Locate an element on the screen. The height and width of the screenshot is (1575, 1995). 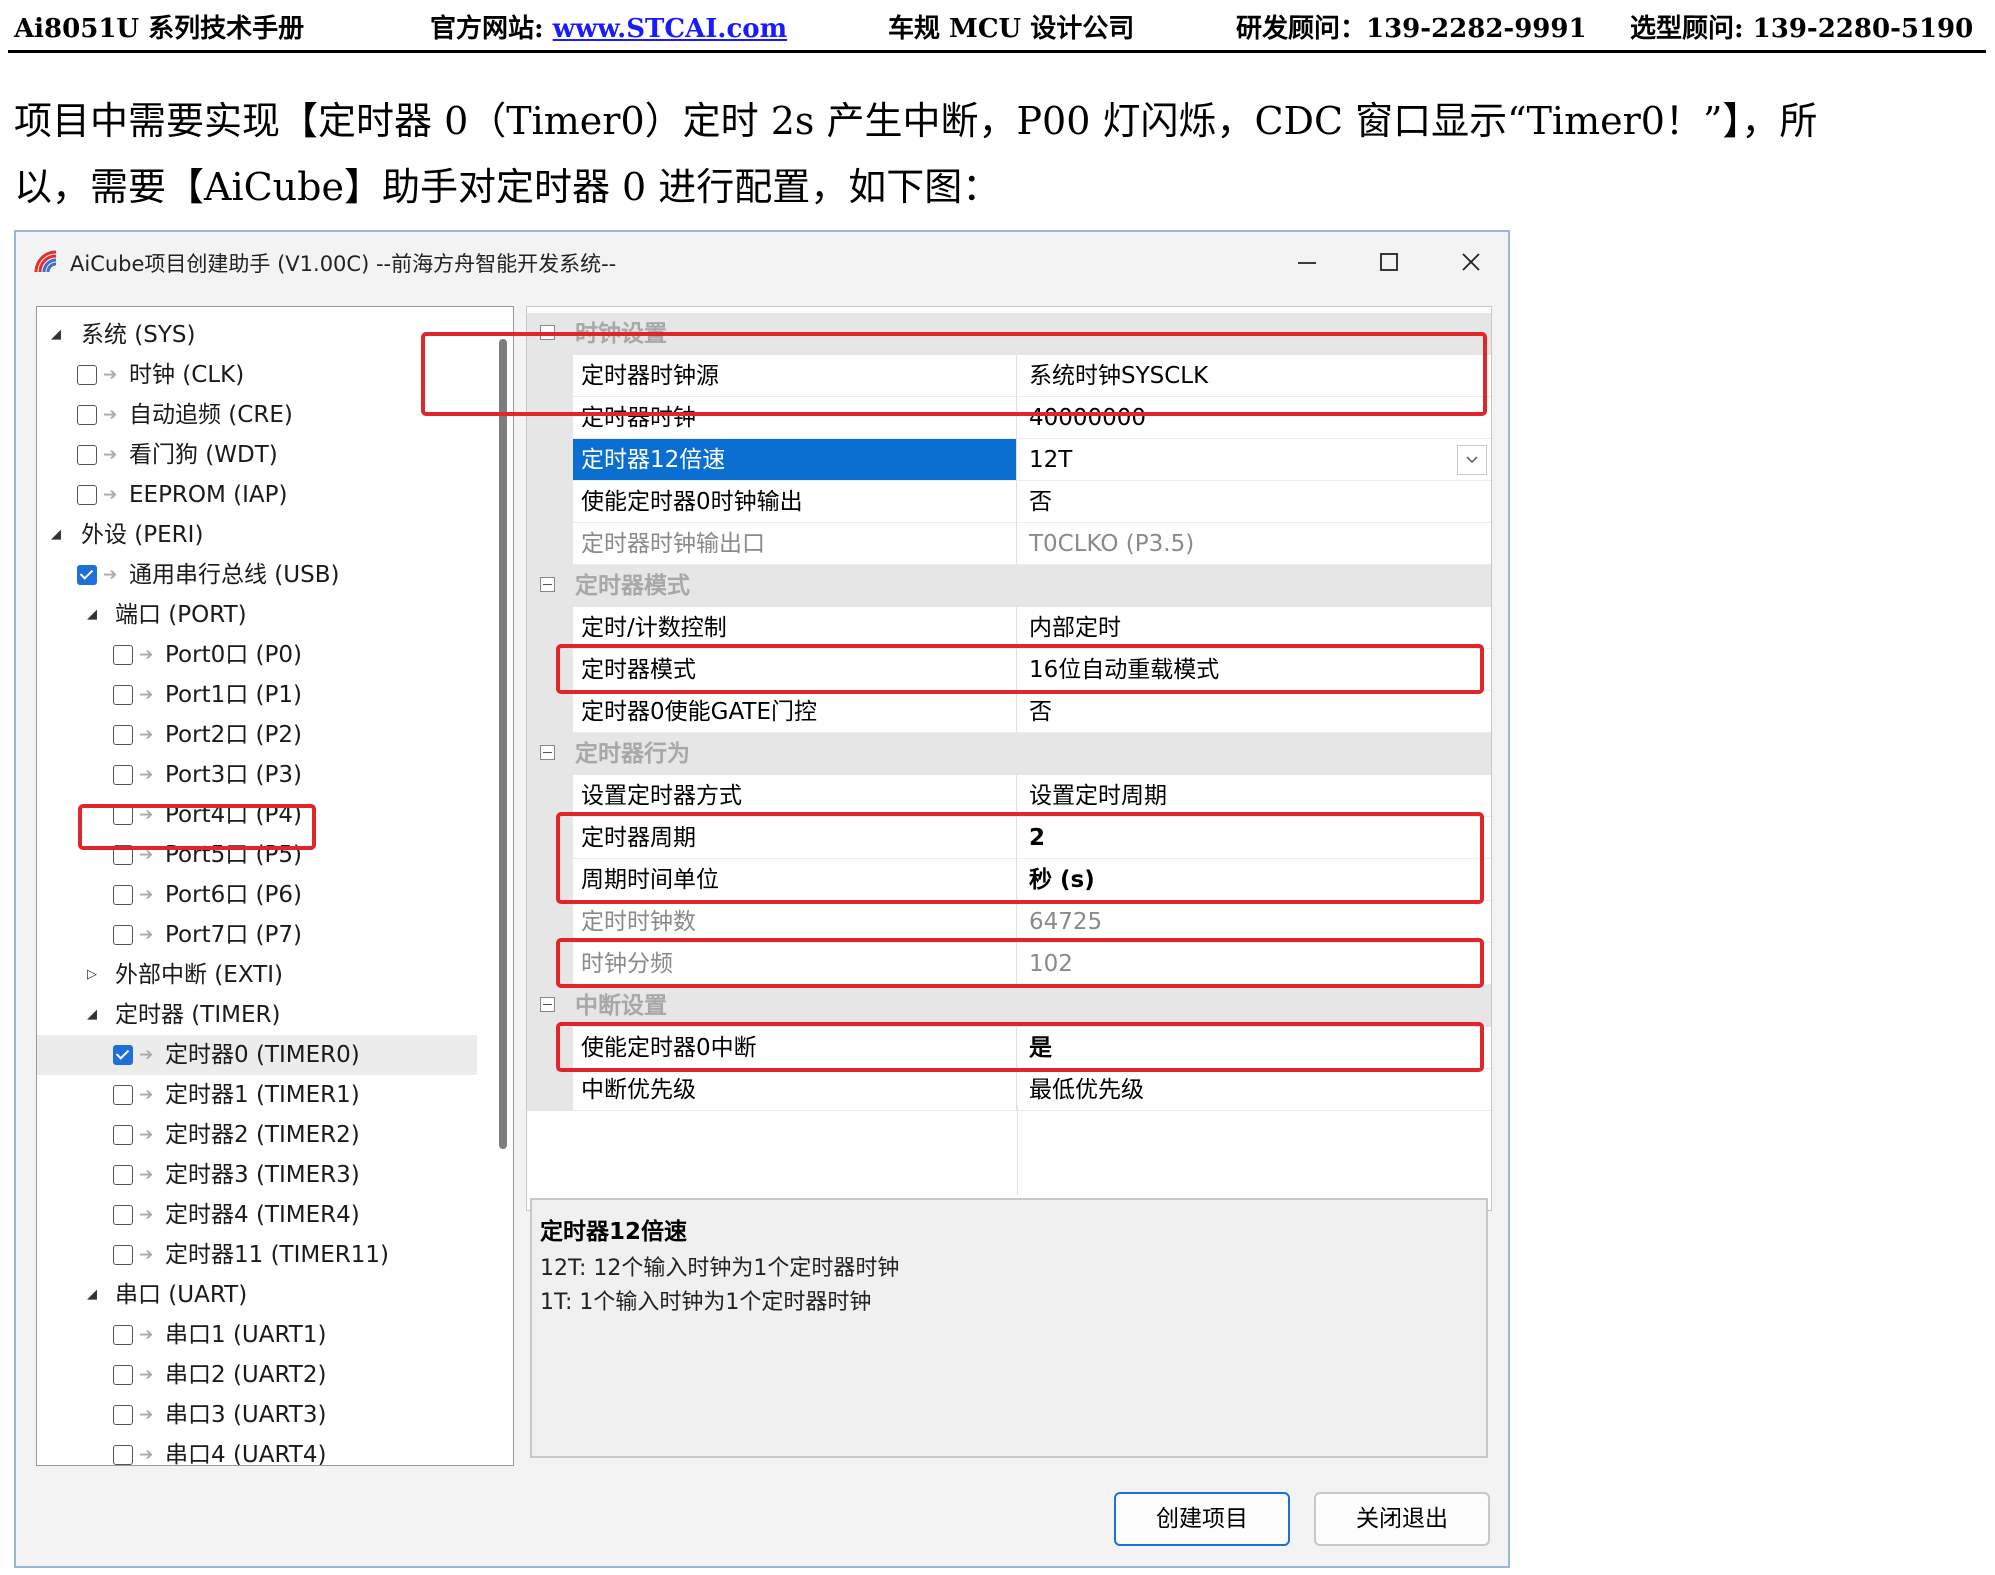
property-name: 定时器0使能GATE门控 is located at coordinates (795, 712).